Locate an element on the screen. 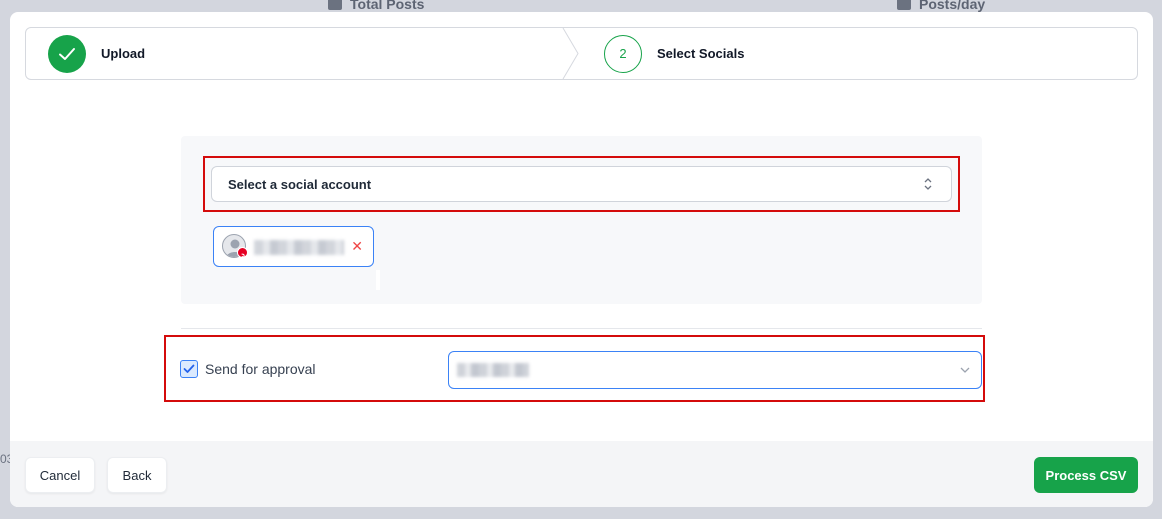 This screenshot has width=1162, height=519. selected-account-chip: ✕ is located at coordinates (293, 246).